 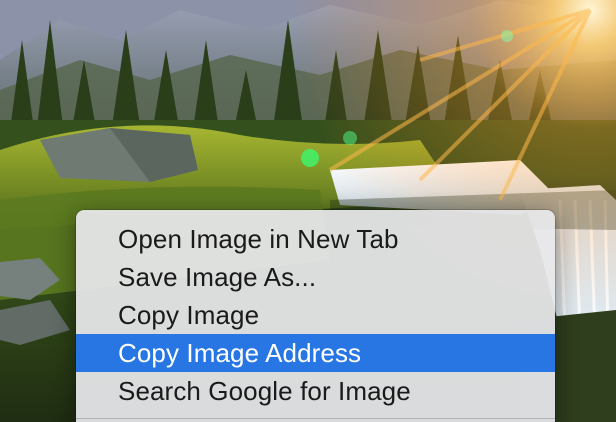 I want to click on menu-separator, so click(x=315, y=418).